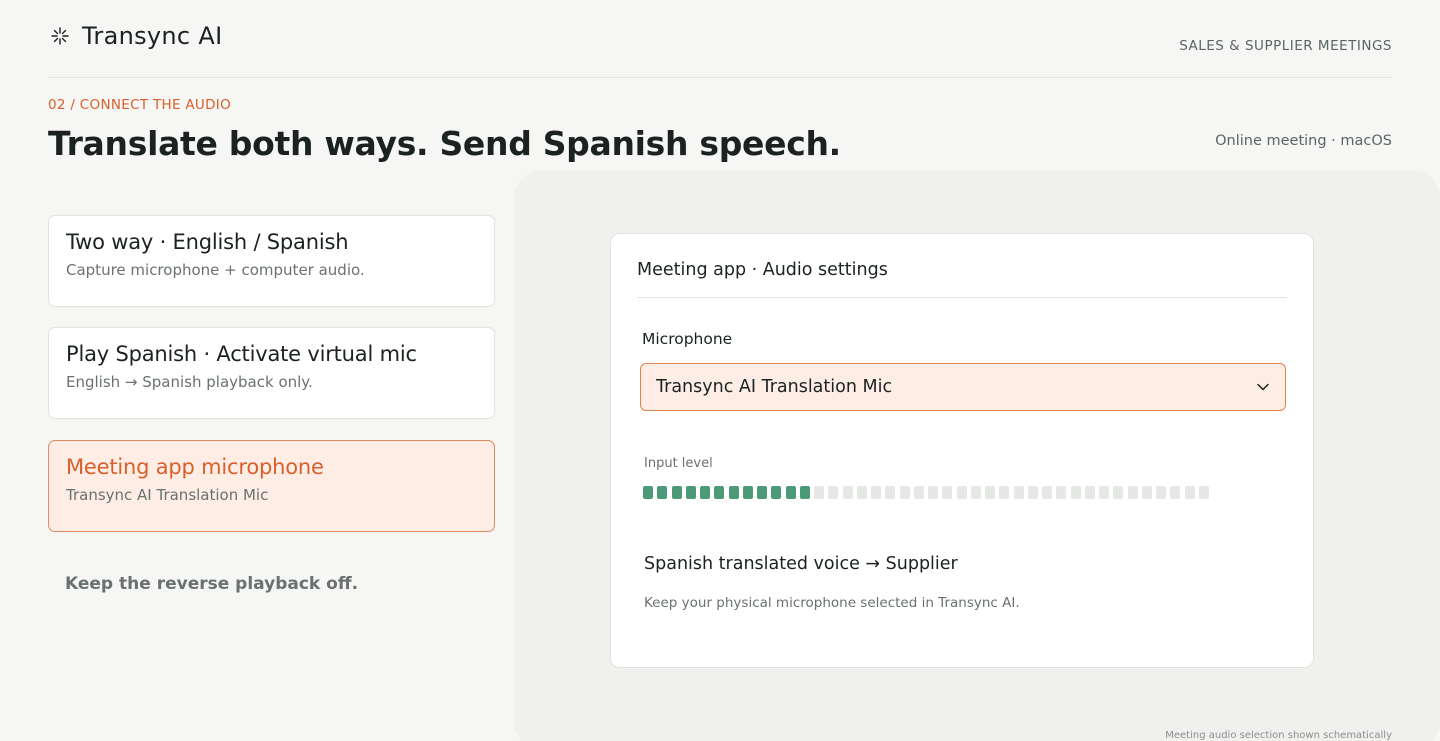 This screenshot has height=741, width=1440. I want to click on chevron-down-icon, so click(1263, 387).